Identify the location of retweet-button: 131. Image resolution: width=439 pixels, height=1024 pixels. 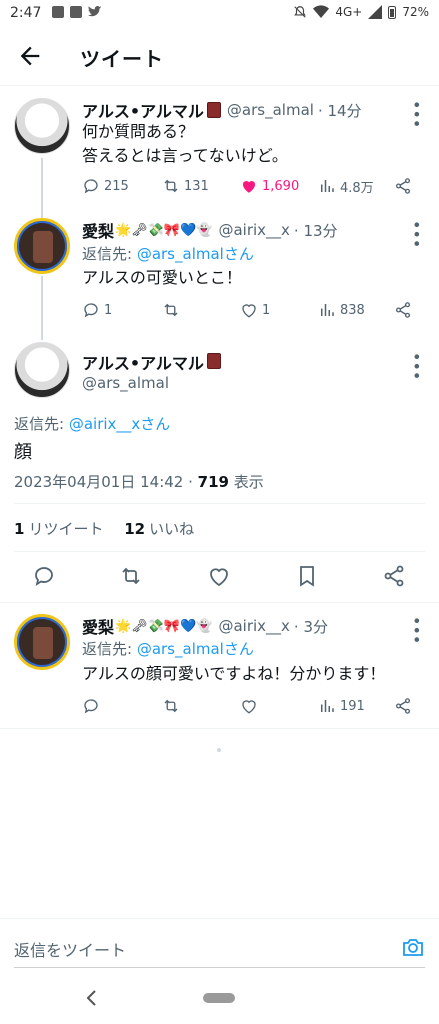
(185, 186).